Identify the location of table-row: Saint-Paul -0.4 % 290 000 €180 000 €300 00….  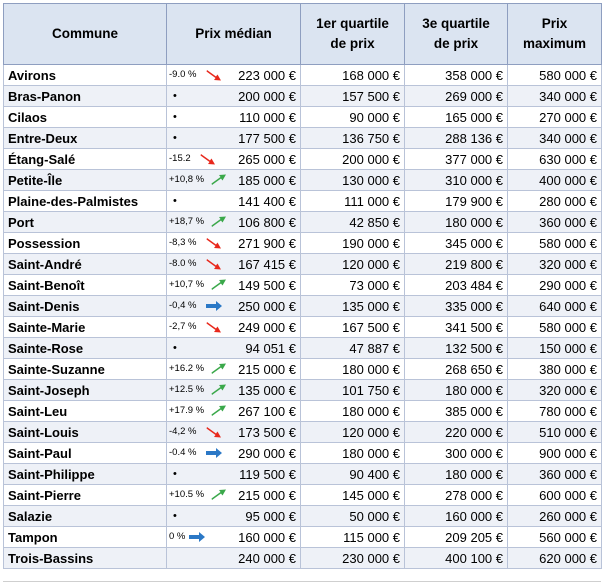
(302, 453).